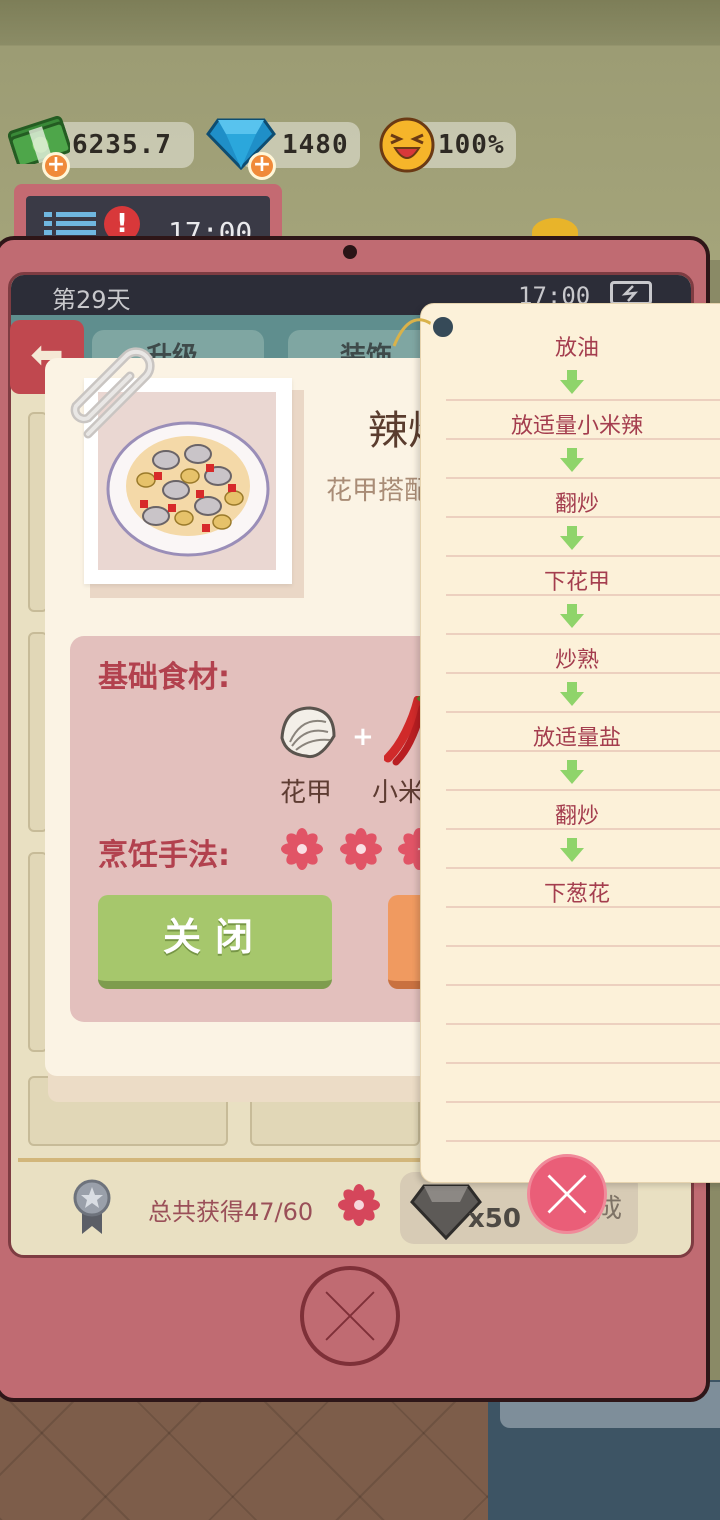 The image size is (720, 1520). What do you see at coordinates (231, 1212) in the screenshot?
I see `total-collected: 总共获得47/60` at bounding box center [231, 1212].